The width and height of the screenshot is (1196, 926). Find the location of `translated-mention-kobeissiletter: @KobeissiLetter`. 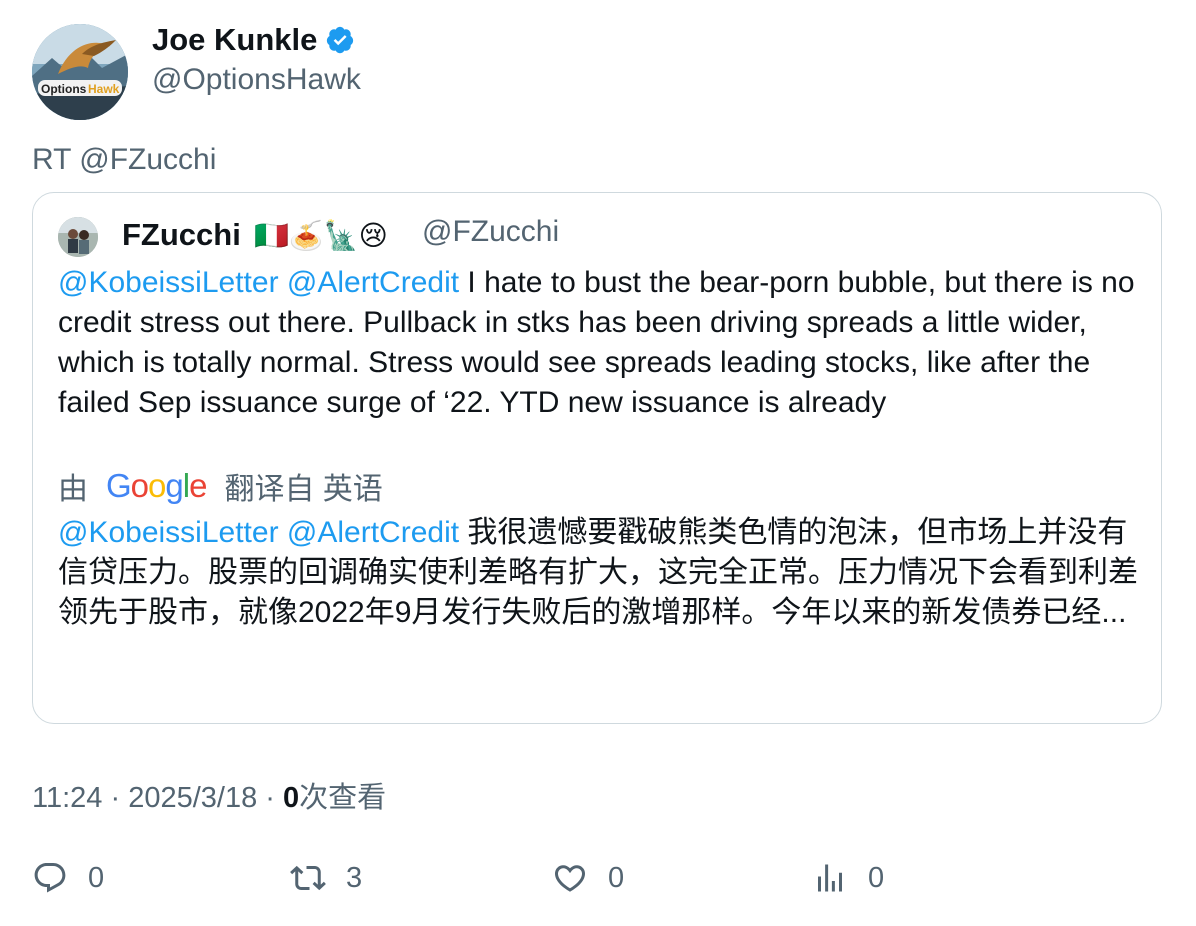

translated-mention-kobeissiletter: @KobeissiLetter is located at coordinates (168, 532).